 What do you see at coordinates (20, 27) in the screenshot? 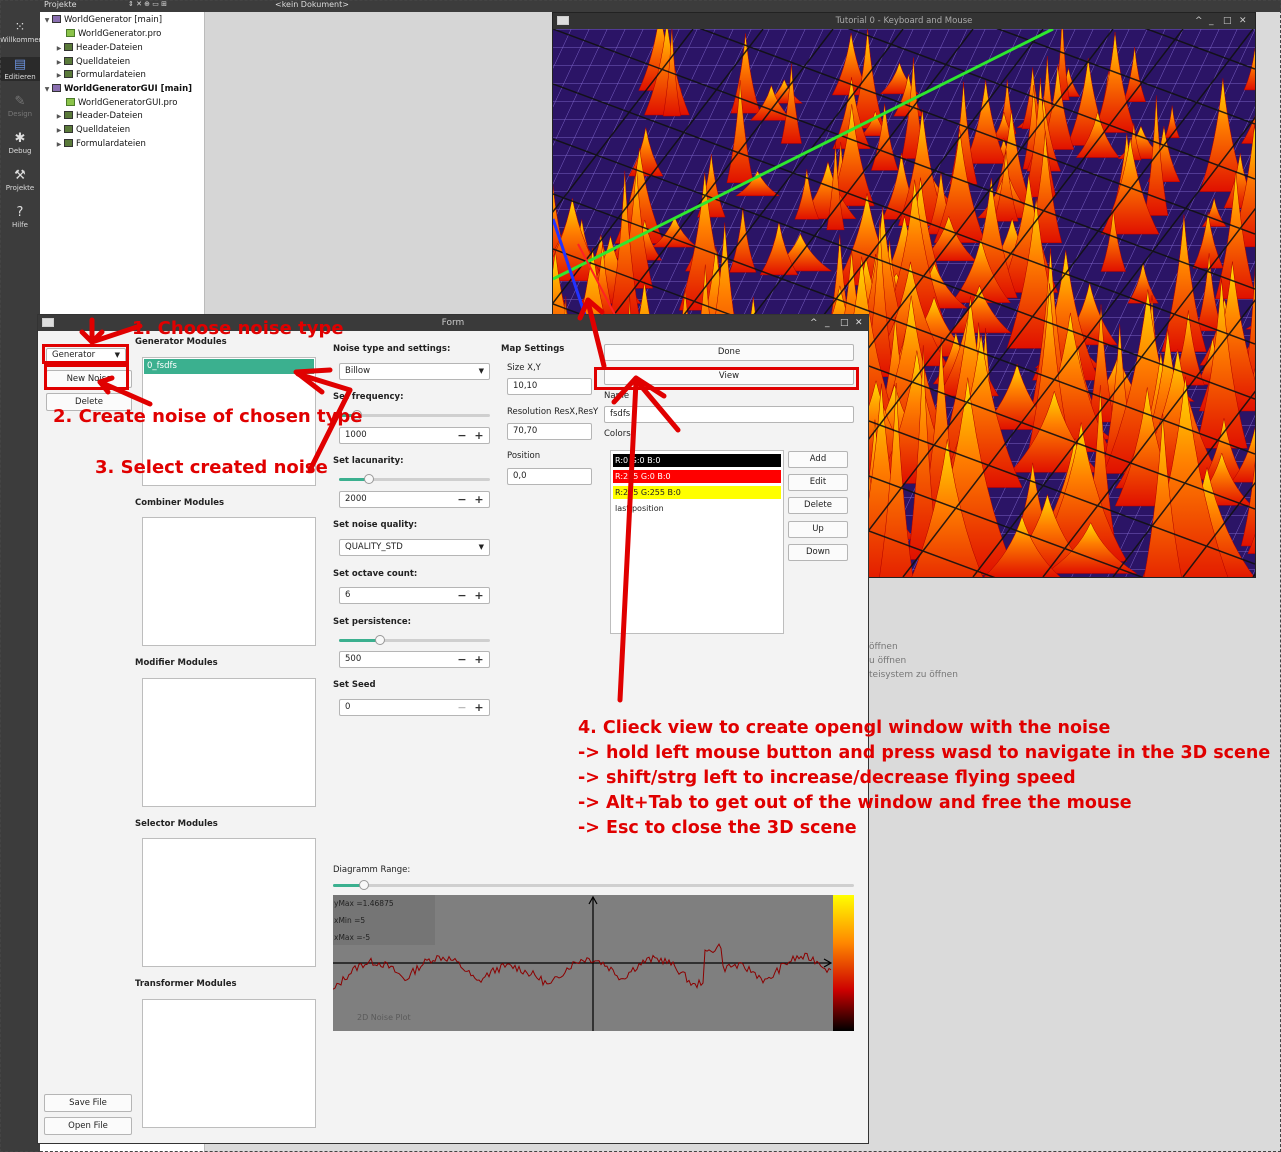
I see `grid-icon: ⁙` at bounding box center [20, 27].